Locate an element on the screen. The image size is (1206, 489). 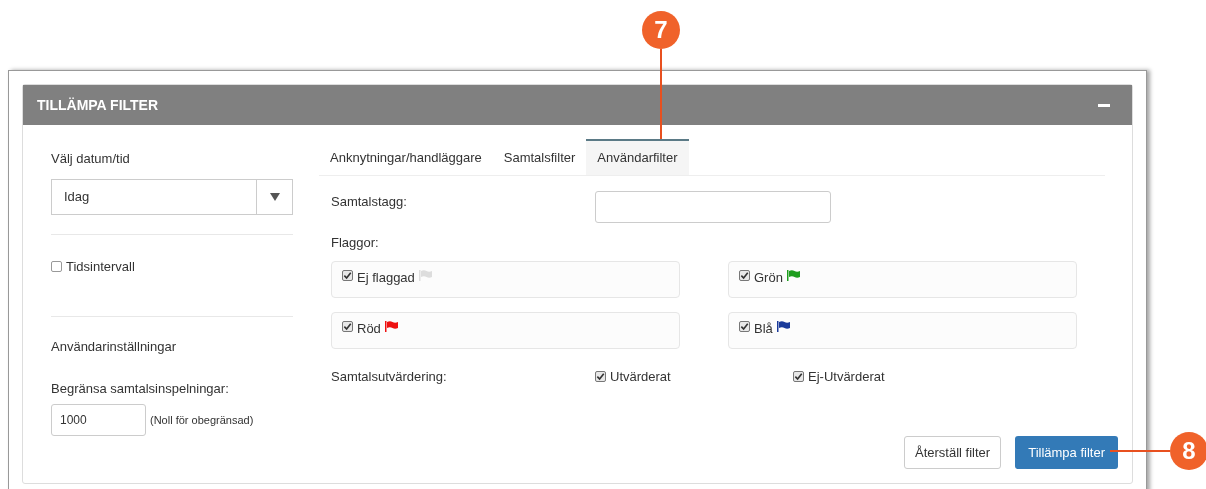
apply-button: Tillämpa filter is located at coordinates (1066, 452).